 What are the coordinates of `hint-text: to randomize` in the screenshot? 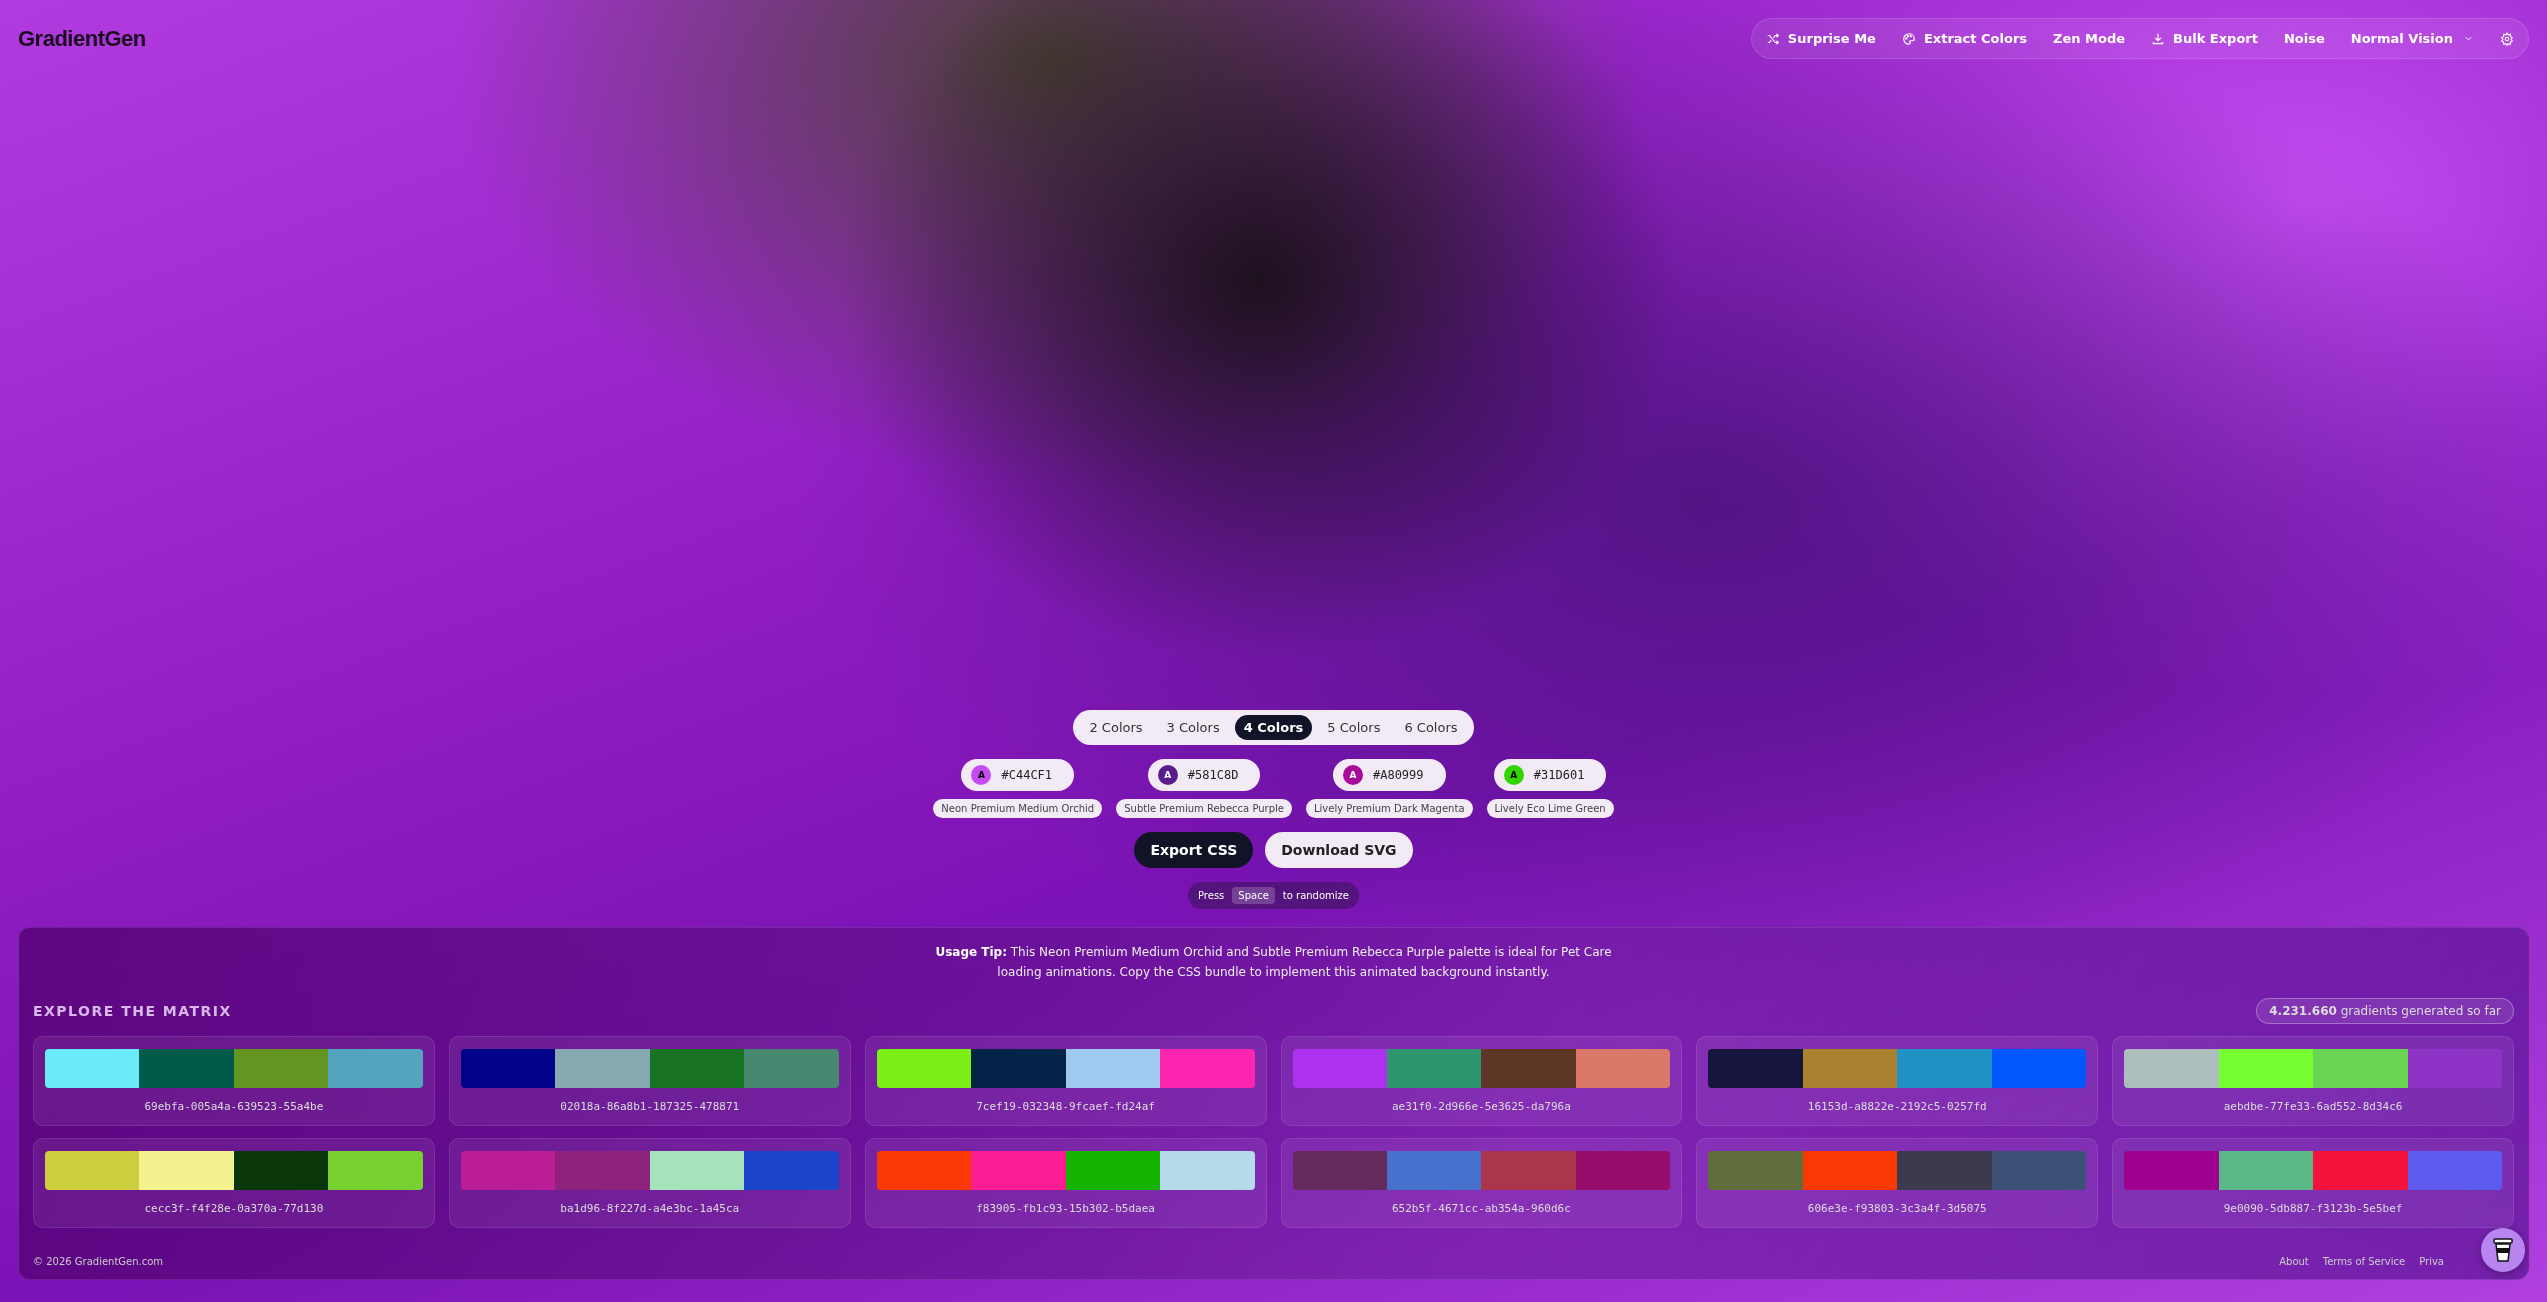 It's located at (1315, 895).